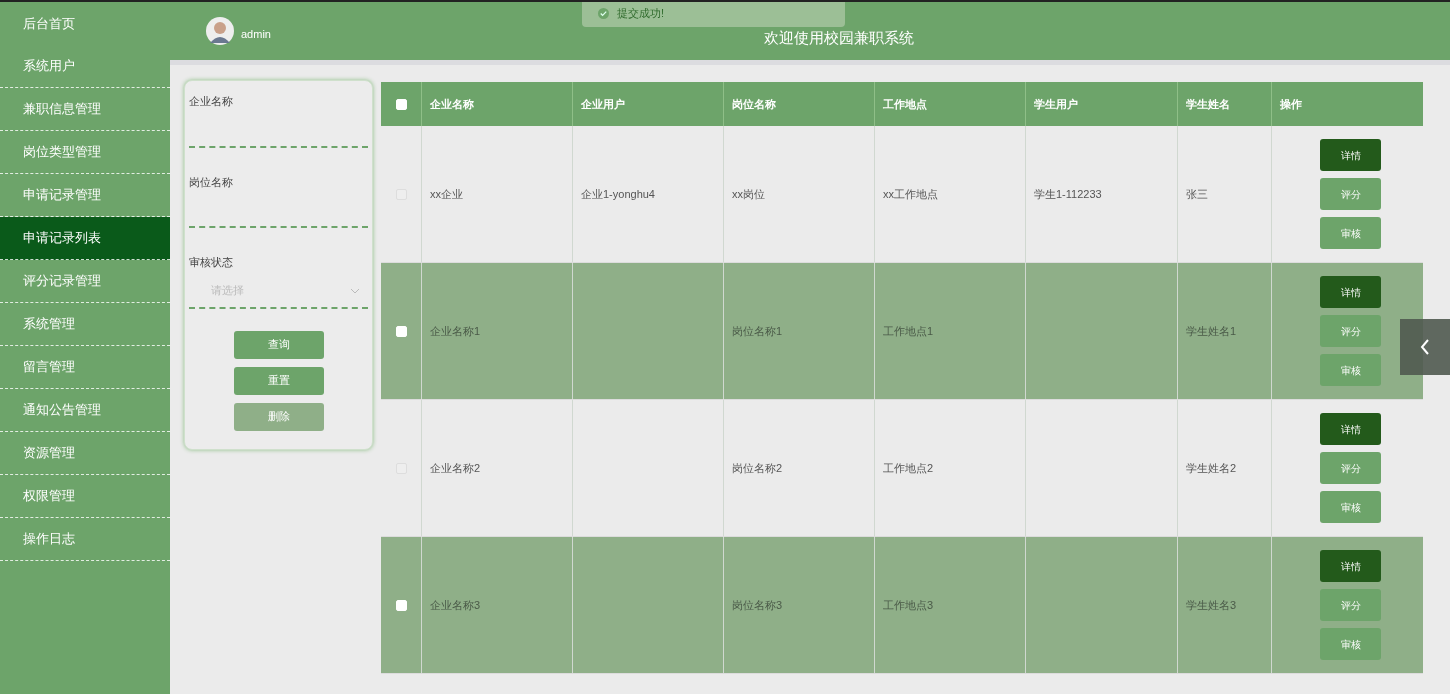  Describe the element at coordinates (905, 104) in the screenshot. I see `column-header: 工作地点` at that location.